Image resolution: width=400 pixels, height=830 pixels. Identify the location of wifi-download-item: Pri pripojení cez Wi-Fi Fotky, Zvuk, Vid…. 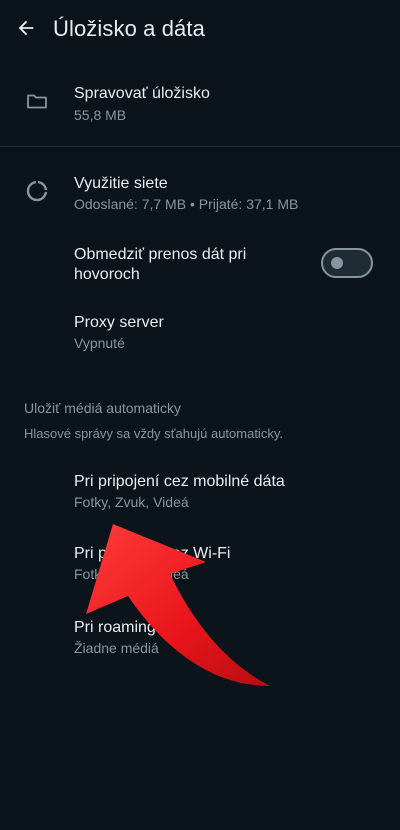
(200, 566).